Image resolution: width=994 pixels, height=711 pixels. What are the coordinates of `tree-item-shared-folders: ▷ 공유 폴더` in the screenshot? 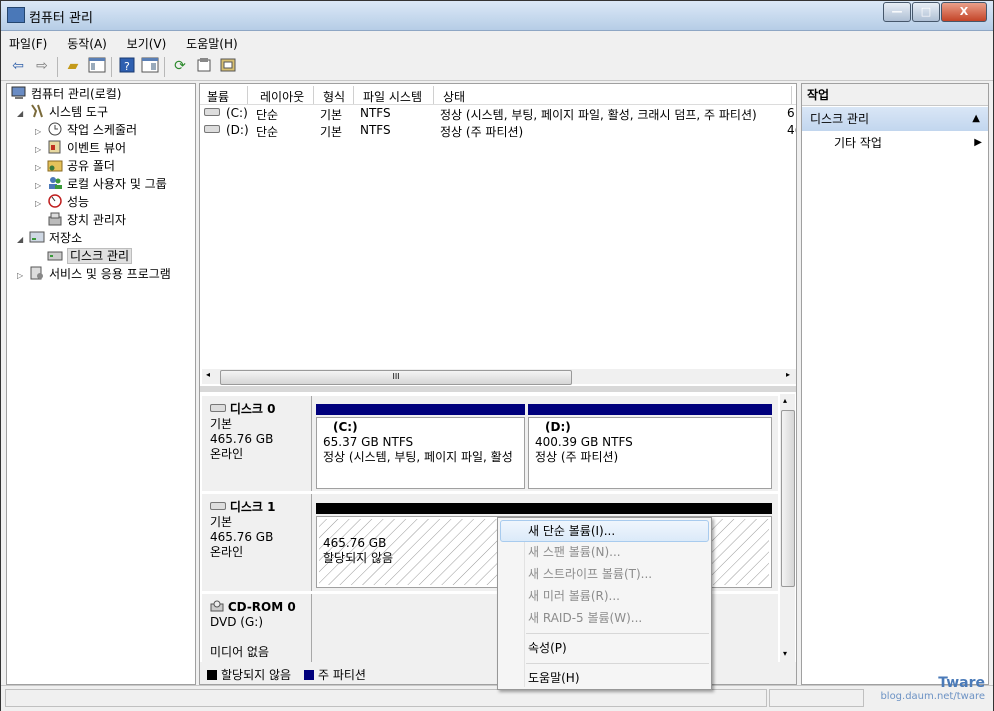 It's located at (75, 166).